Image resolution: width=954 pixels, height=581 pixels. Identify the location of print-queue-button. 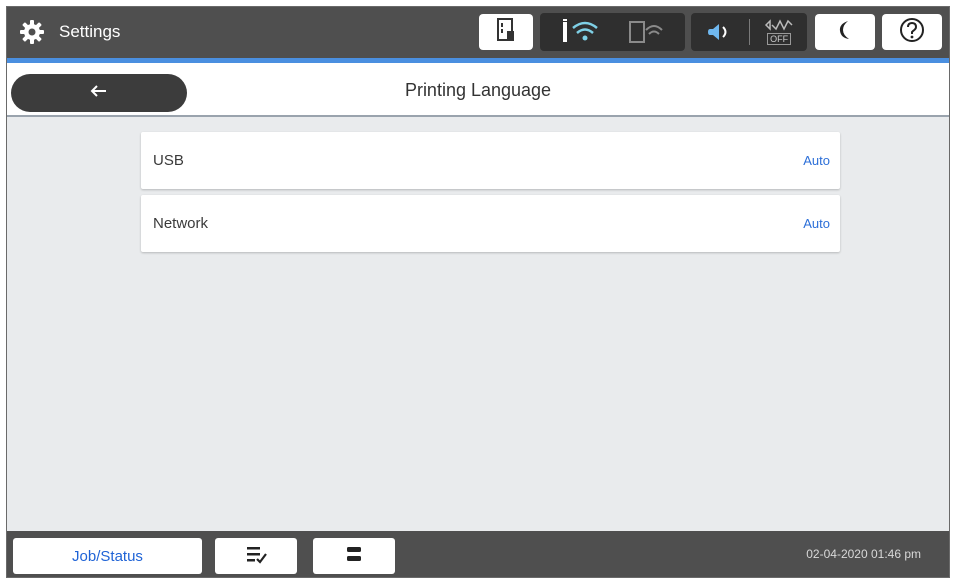
(354, 556).